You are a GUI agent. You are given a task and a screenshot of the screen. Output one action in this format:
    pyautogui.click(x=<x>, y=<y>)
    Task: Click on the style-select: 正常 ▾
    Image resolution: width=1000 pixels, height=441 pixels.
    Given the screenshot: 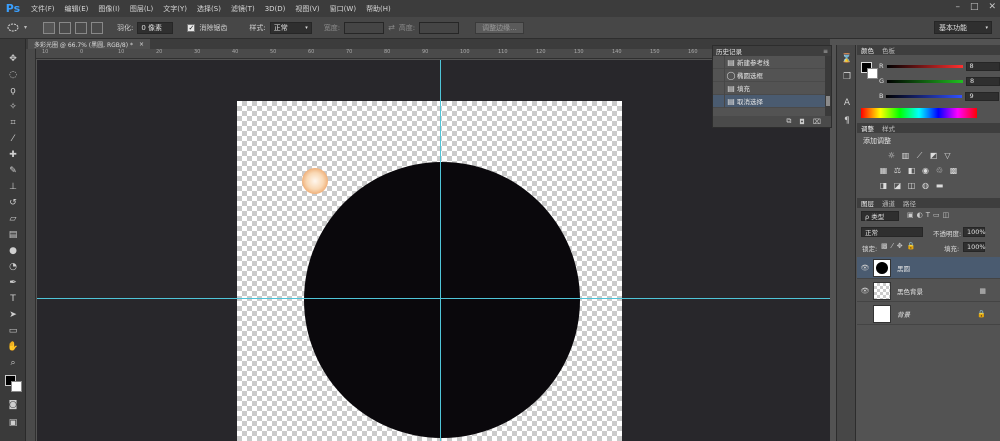 What is the action you would take?
    pyautogui.click(x=290, y=27)
    